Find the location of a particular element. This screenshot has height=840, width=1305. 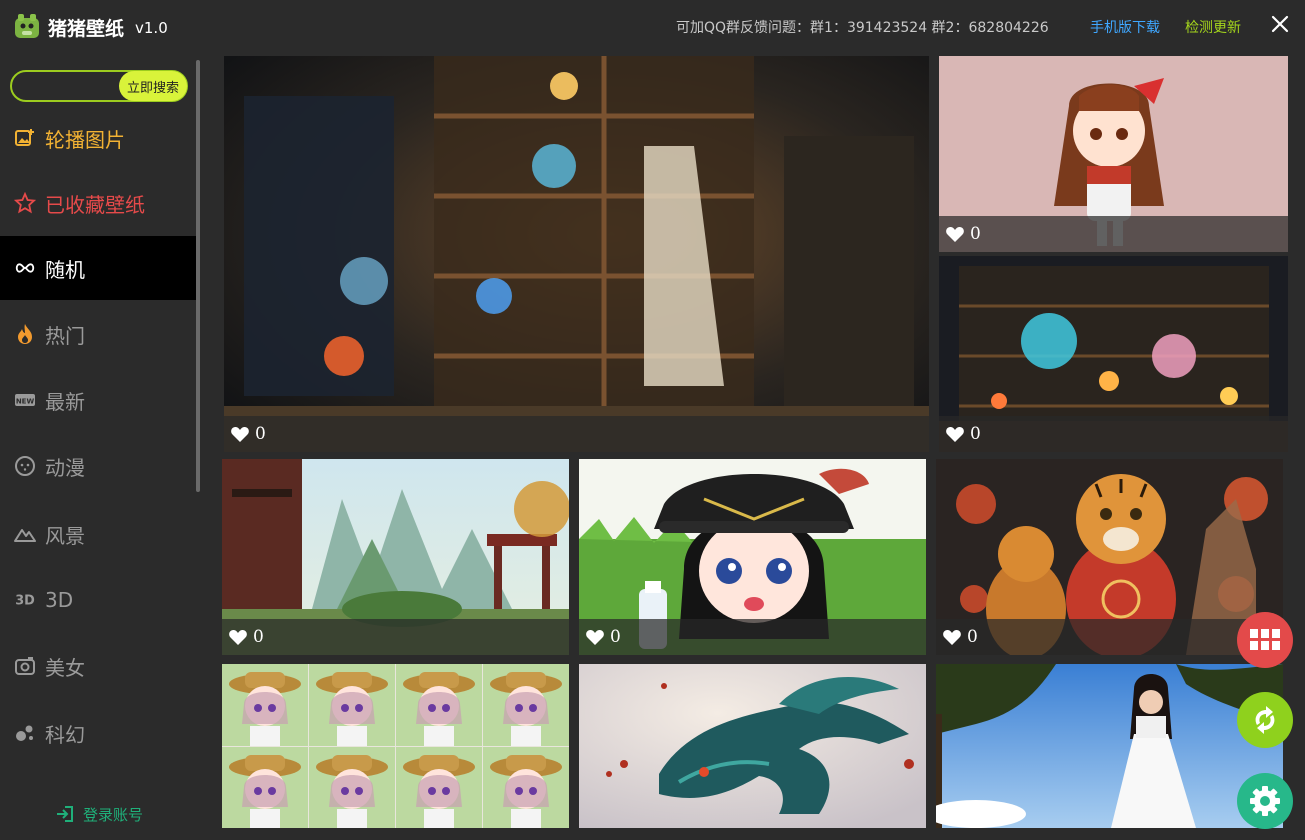

app-name: 猪猪壁纸 is located at coordinates (86, 29).